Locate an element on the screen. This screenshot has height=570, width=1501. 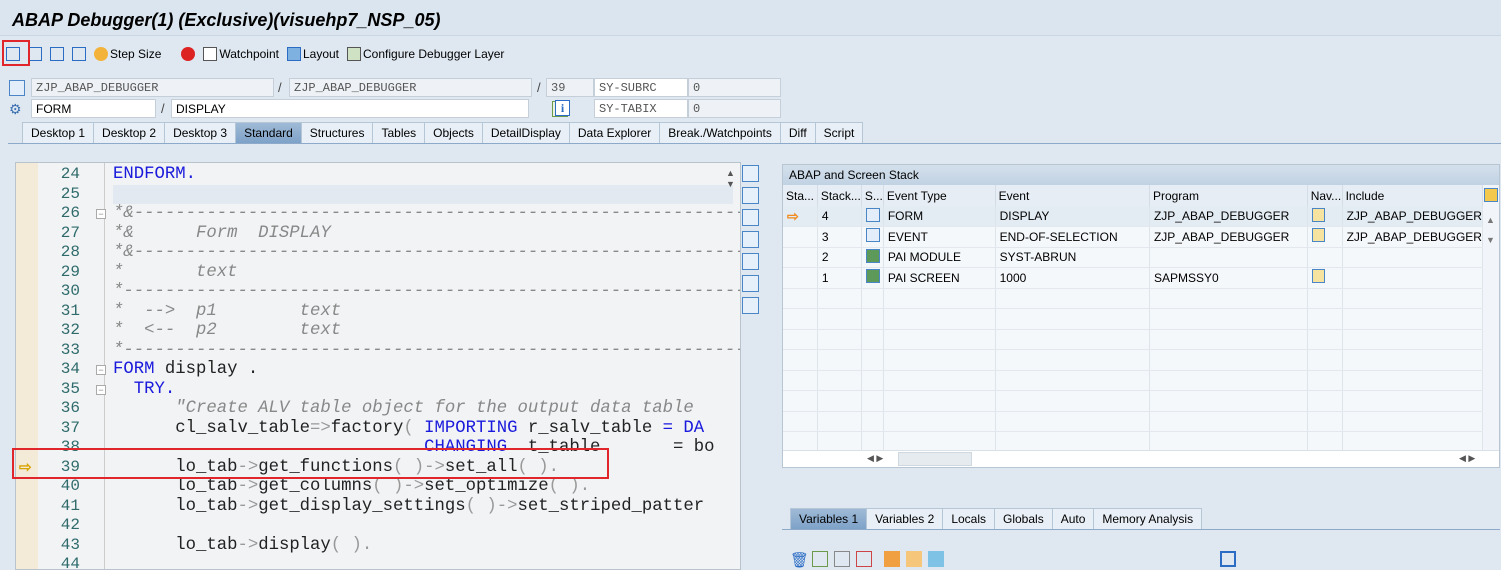
tab-detaildisplay: DetailDisplay is located at coordinates (525, 132).